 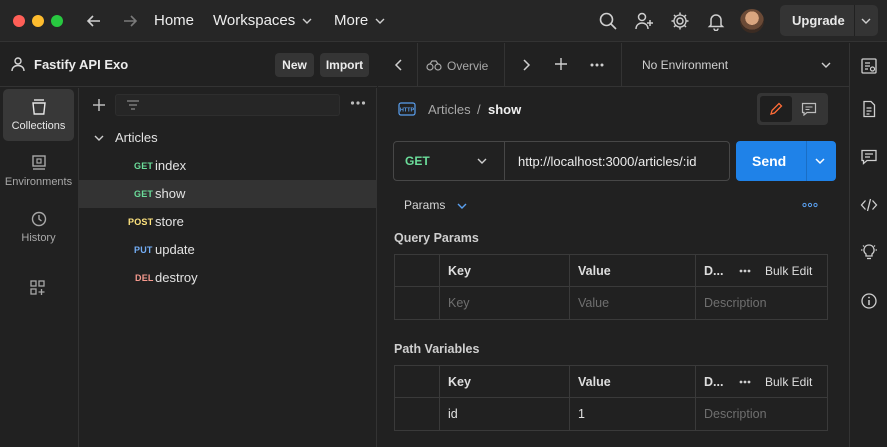 What do you see at coordinates (504, 414) in the screenshot?
I see `path-variable-key: id` at bounding box center [504, 414].